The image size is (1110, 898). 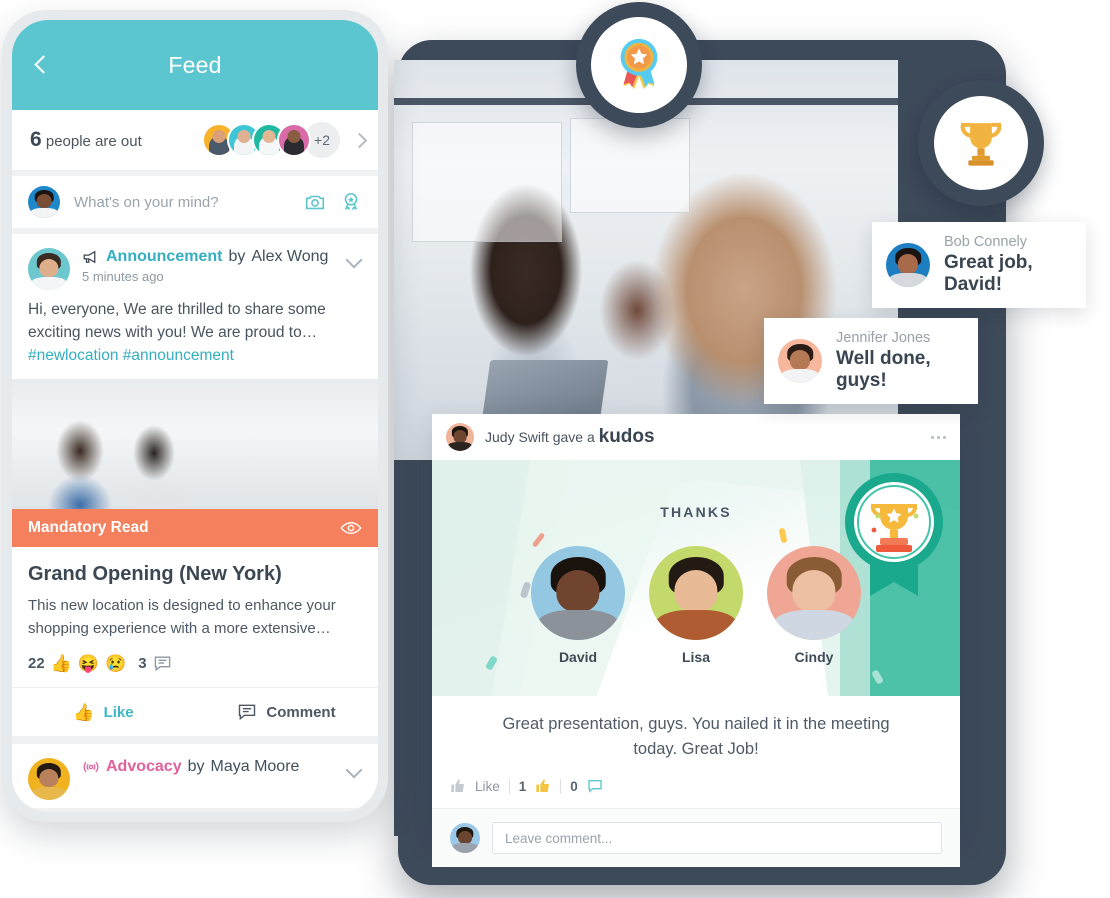 I want to click on post-composer: What's on your mind?, so click(x=195, y=205).